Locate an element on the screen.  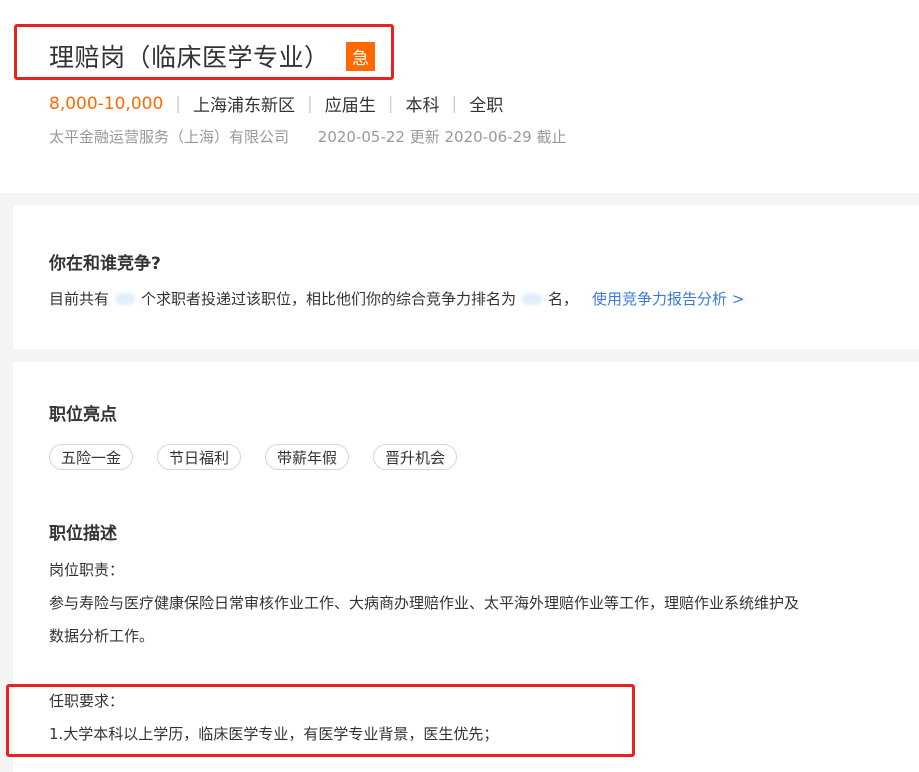
location: 上海浦东新区 is located at coordinates (244, 106).